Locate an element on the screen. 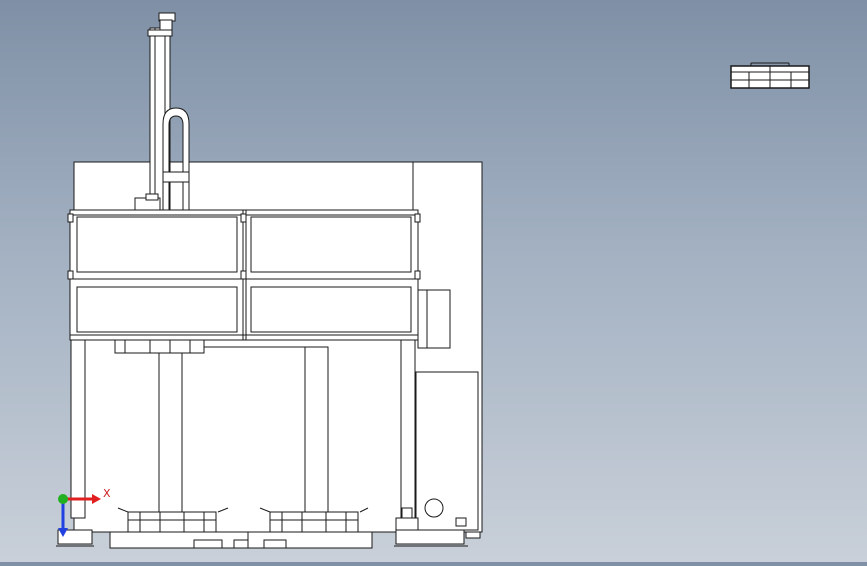  side-round-port is located at coordinates (434, 508).